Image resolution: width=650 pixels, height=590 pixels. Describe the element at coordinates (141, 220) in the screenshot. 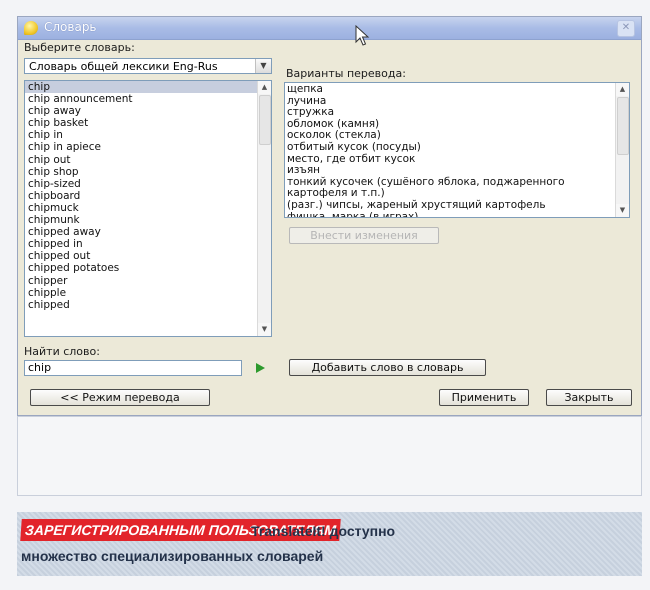

I see `list-item: chipmunk` at that location.